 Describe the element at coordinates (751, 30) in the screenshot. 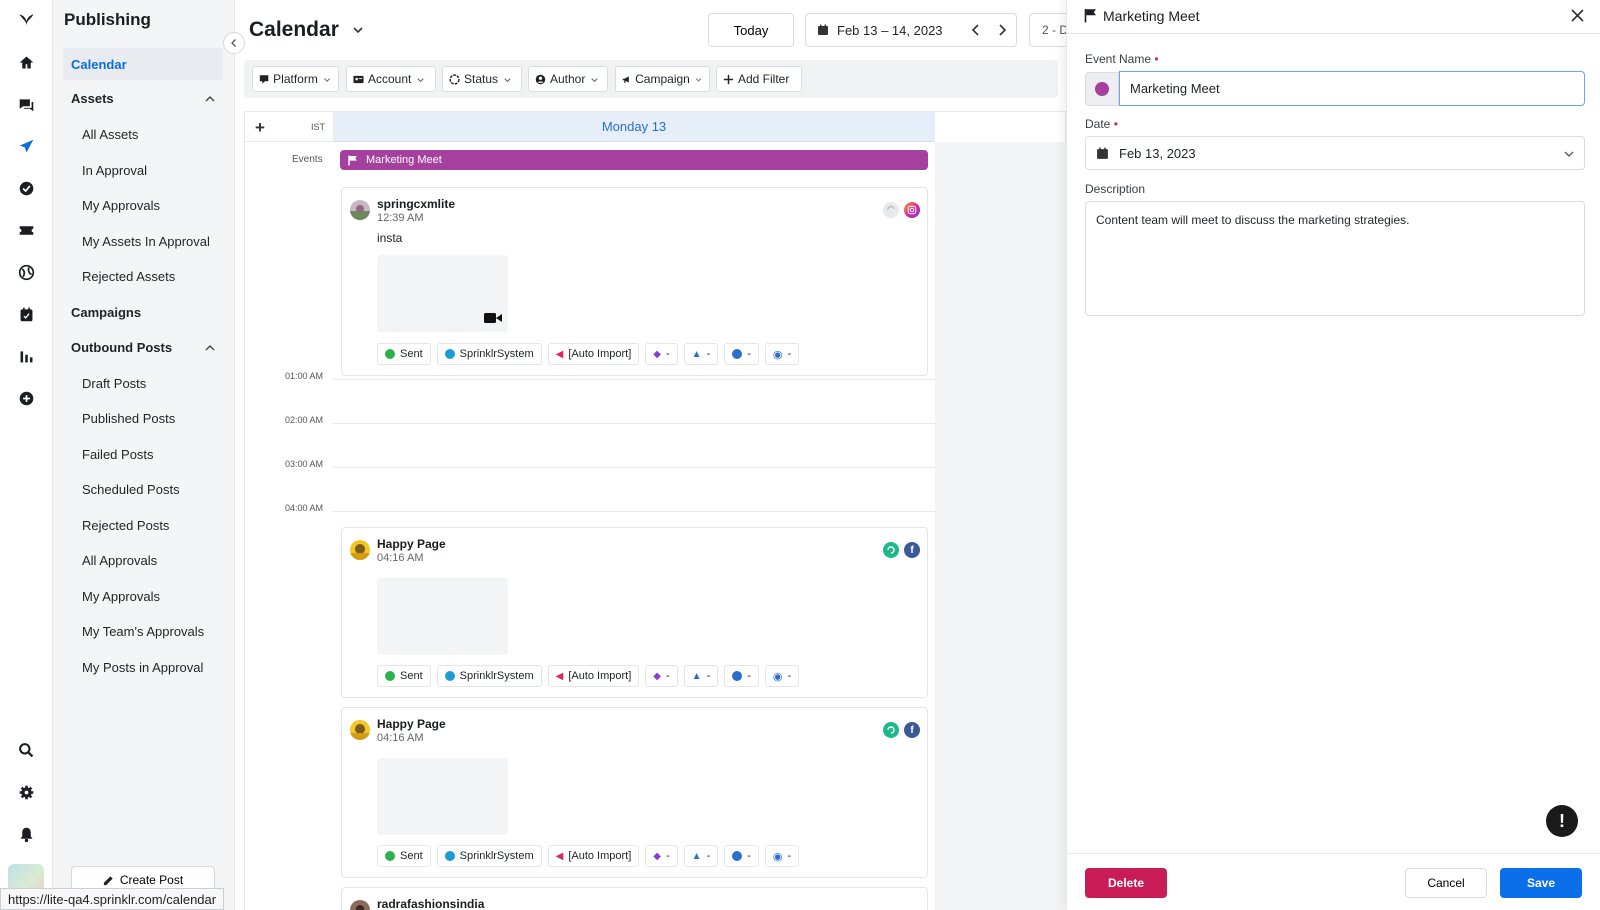

I see `today-button: Today` at that location.